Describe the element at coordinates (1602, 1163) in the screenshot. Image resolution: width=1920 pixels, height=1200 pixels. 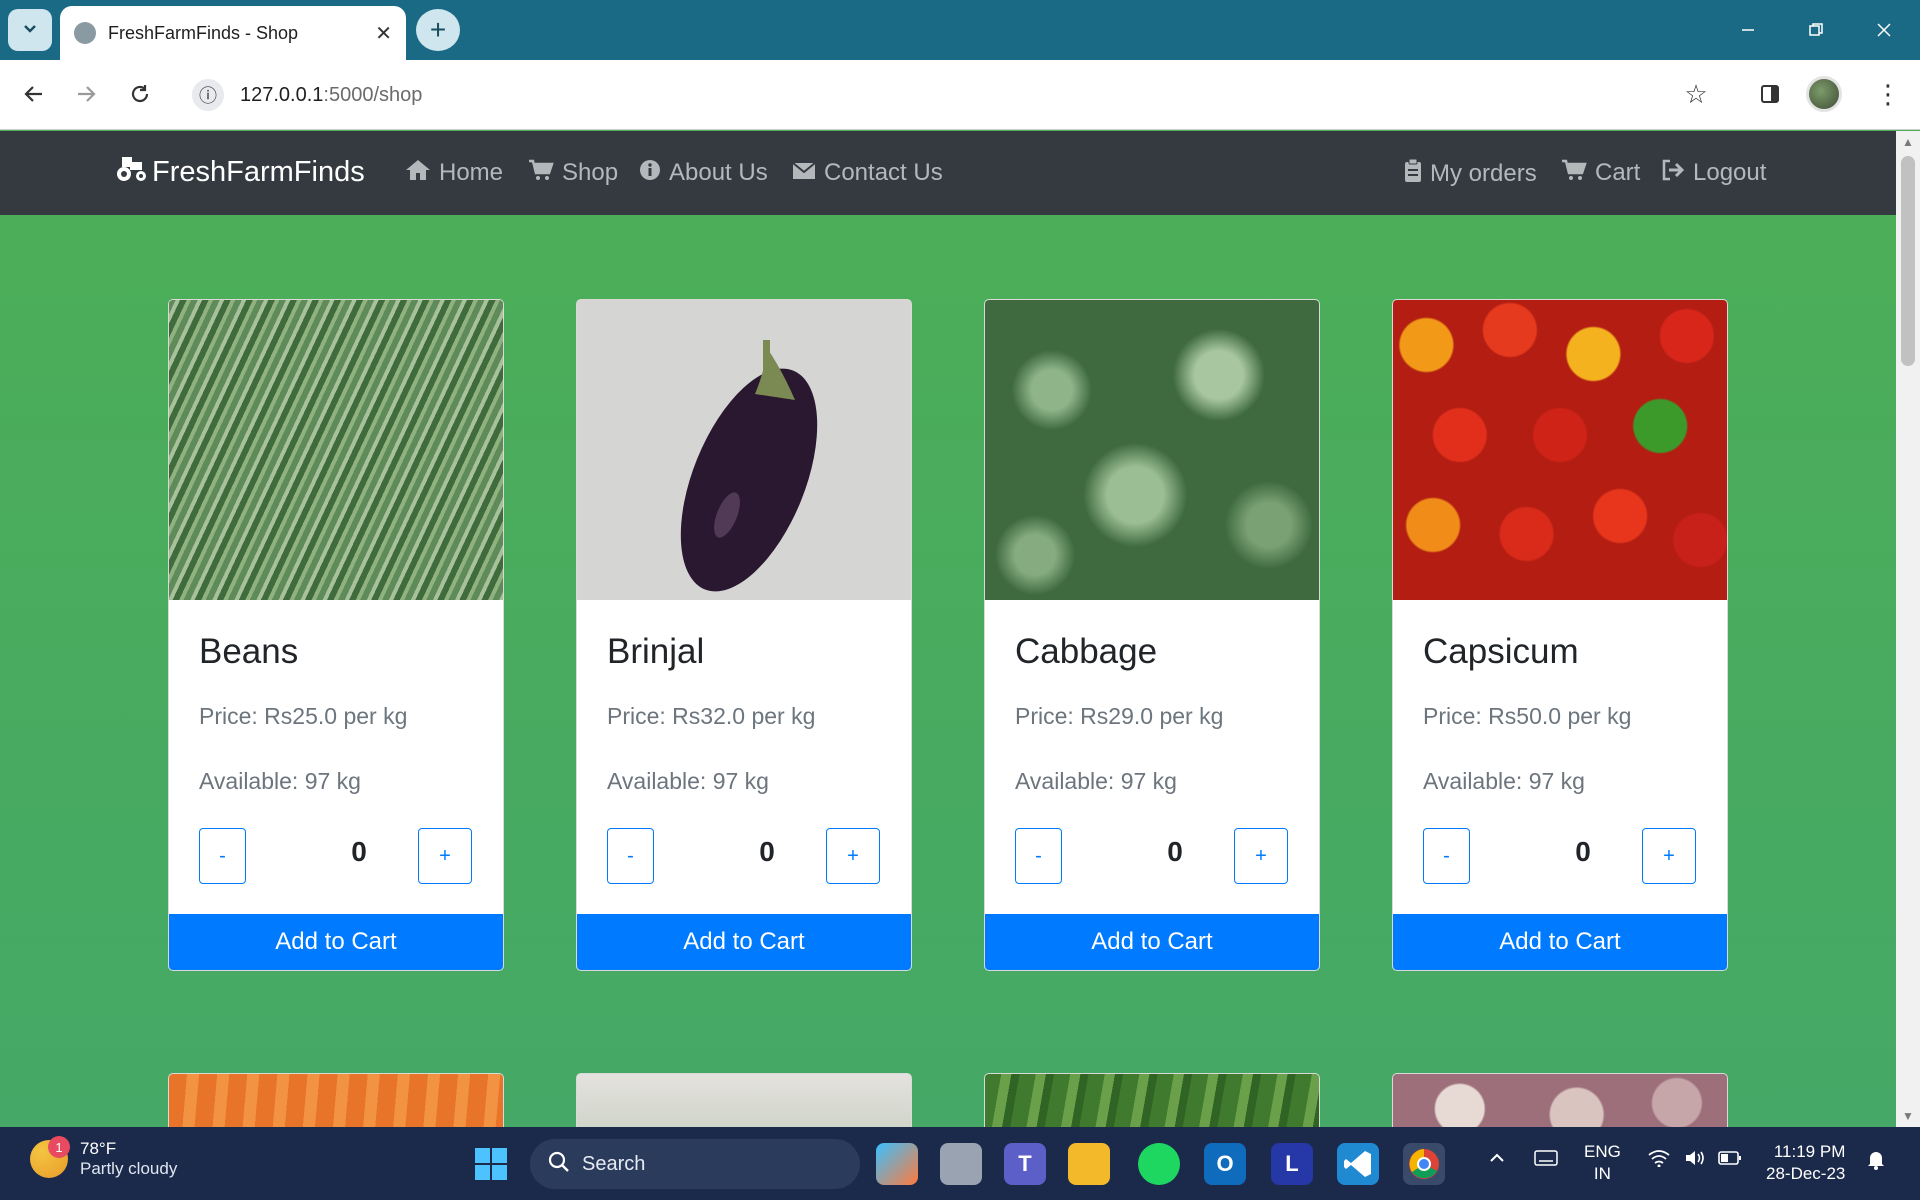
I see `language-indicator: ENG IN` at that location.